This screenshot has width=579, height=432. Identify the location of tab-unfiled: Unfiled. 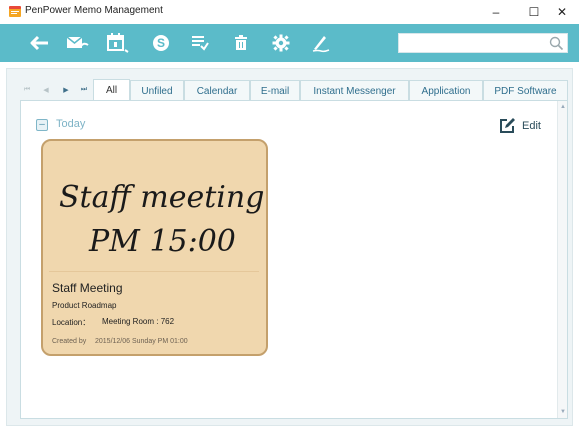
(157, 90).